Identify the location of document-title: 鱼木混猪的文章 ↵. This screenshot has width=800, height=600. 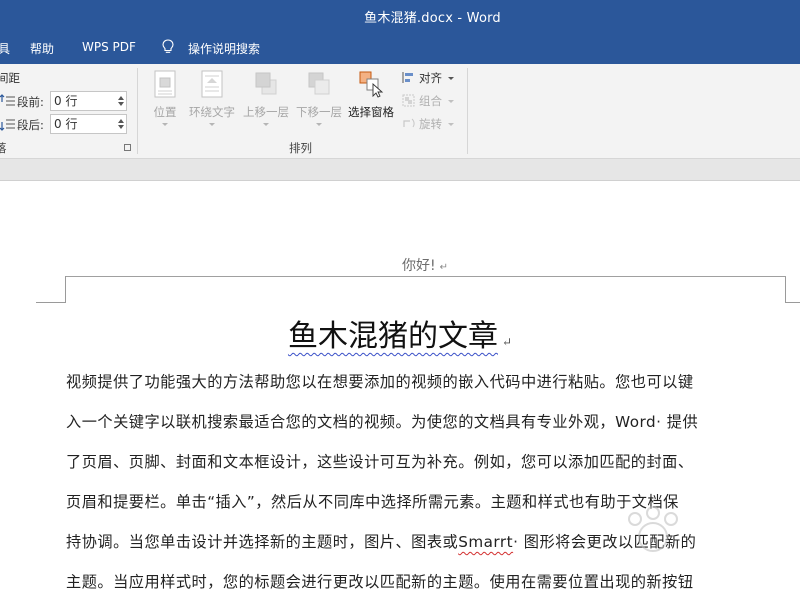
(400, 333).